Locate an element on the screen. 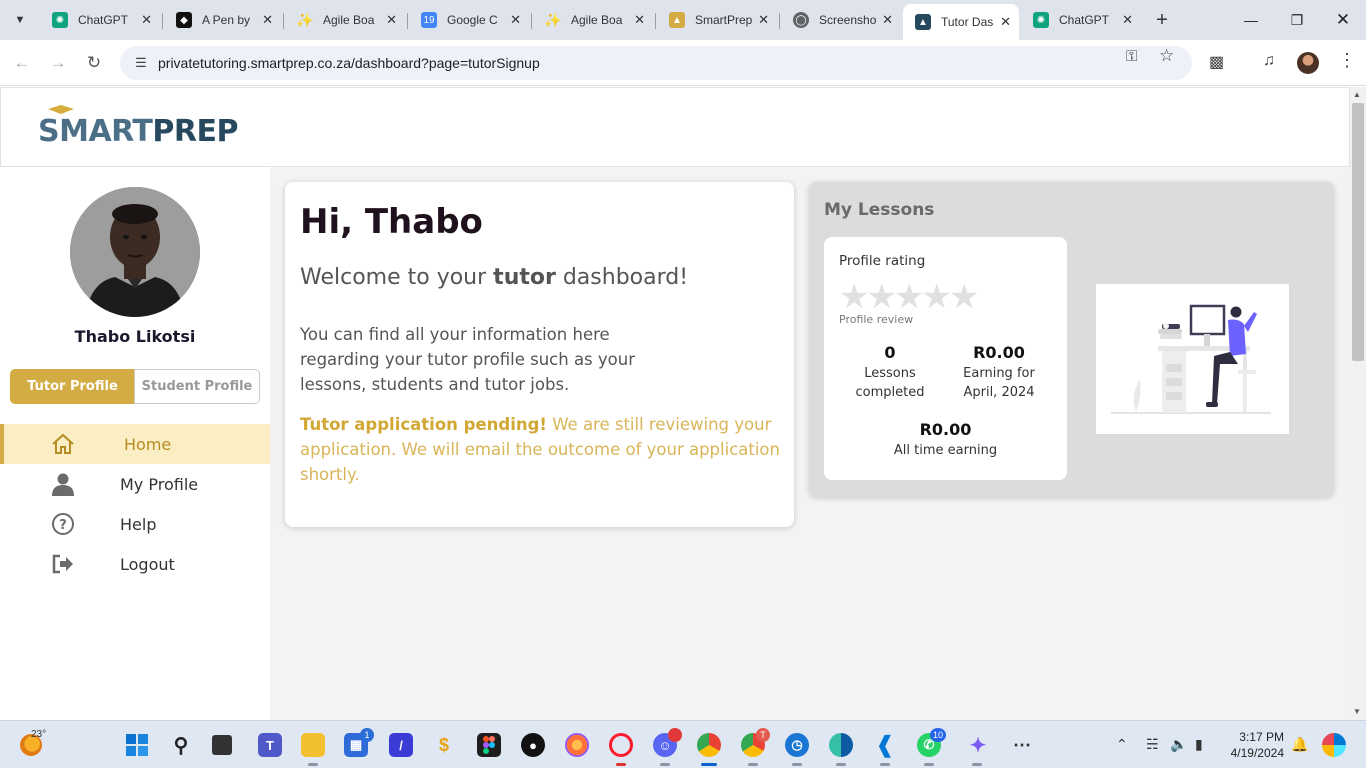 This screenshot has height=768, width=1366. copilot-icon is located at coordinates (1334, 745).